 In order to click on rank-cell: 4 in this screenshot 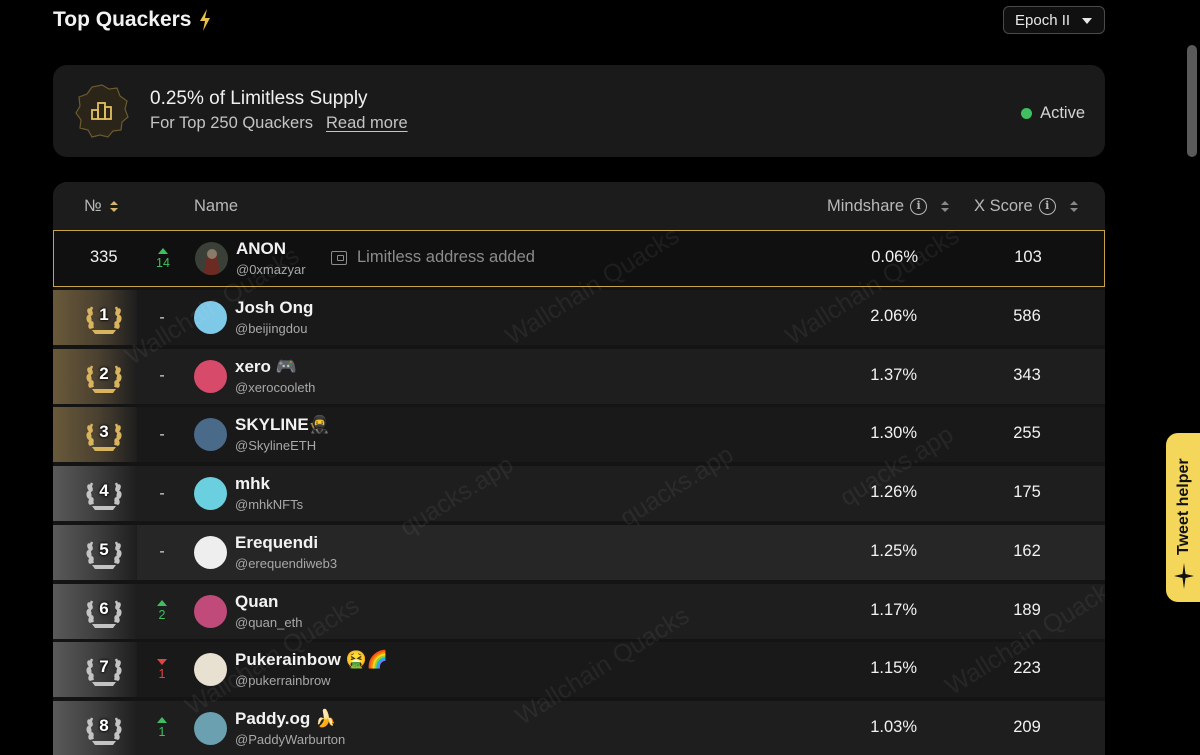, I will do `click(95, 494)`.